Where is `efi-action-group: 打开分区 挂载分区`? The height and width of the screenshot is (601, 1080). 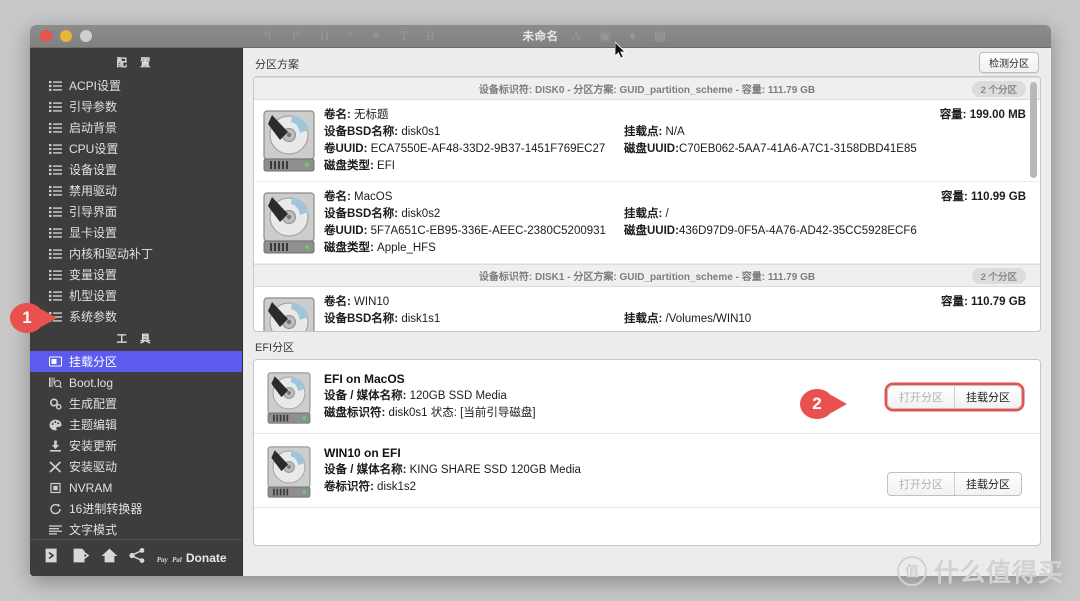
efi-action-group: 打开分区 挂载分区 is located at coordinates (954, 484).